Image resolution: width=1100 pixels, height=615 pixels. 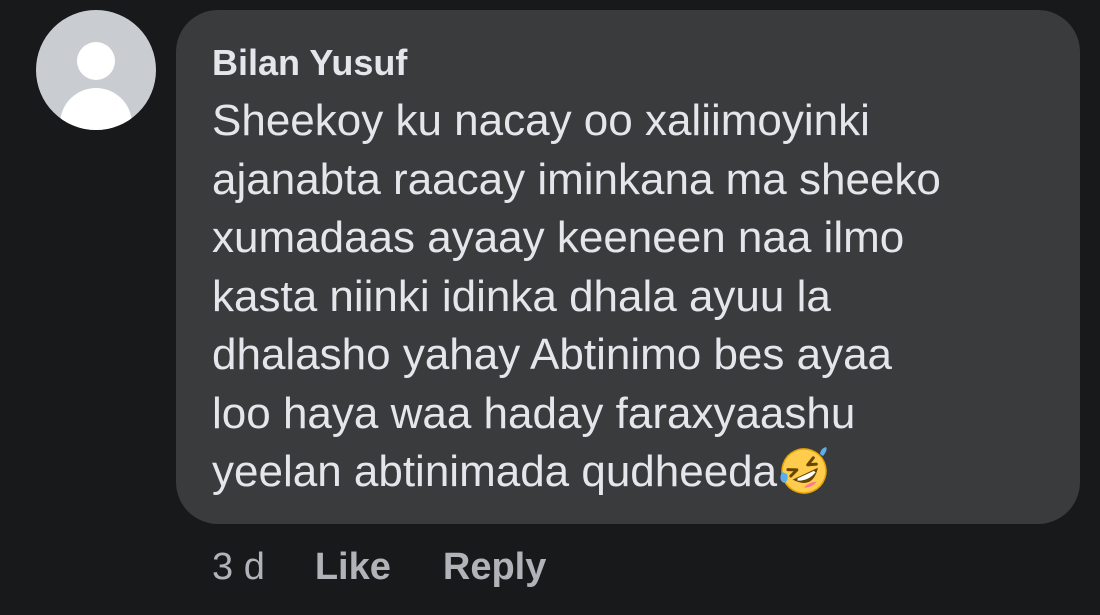 I want to click on comment-text-line-last: yeelan abtinimada qudheeda, so click(x=637, y=472).